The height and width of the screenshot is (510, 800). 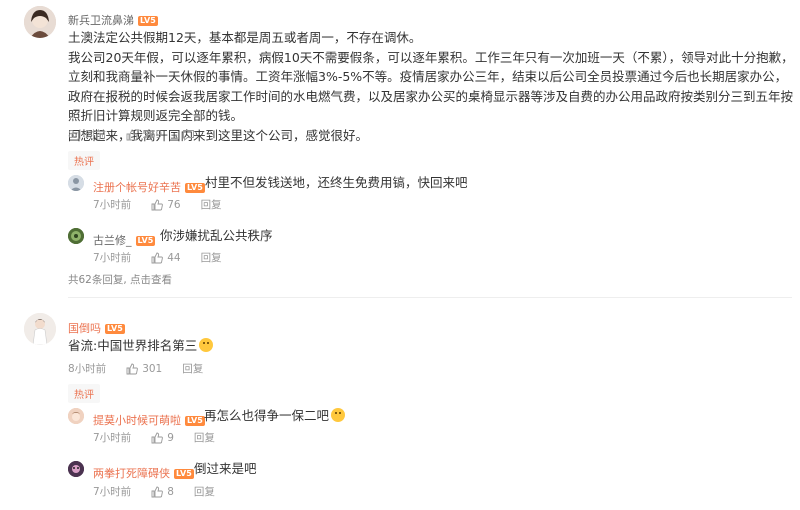 I want to click on reply-header: 两拳打死障碍侠 LV5, so click(x=143, y=471).